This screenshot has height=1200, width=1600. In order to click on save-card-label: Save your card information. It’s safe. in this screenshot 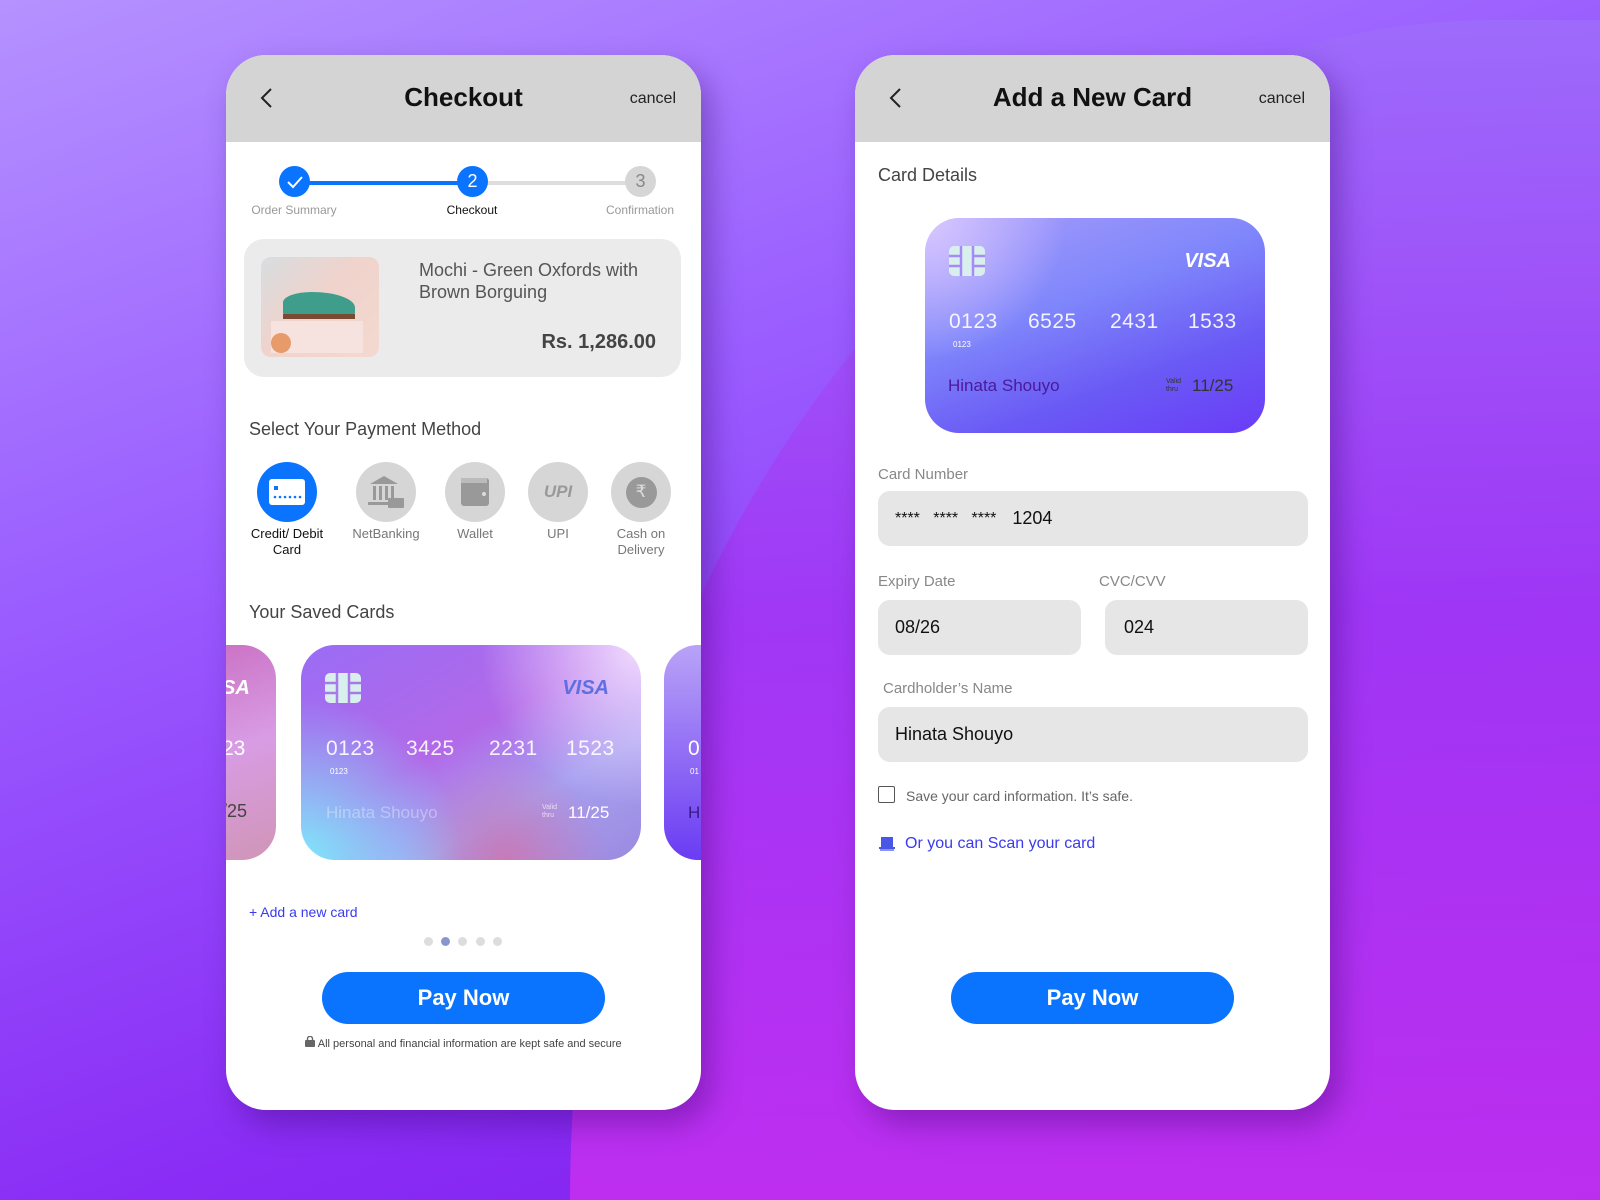, I will do `click(1019, 796)`.